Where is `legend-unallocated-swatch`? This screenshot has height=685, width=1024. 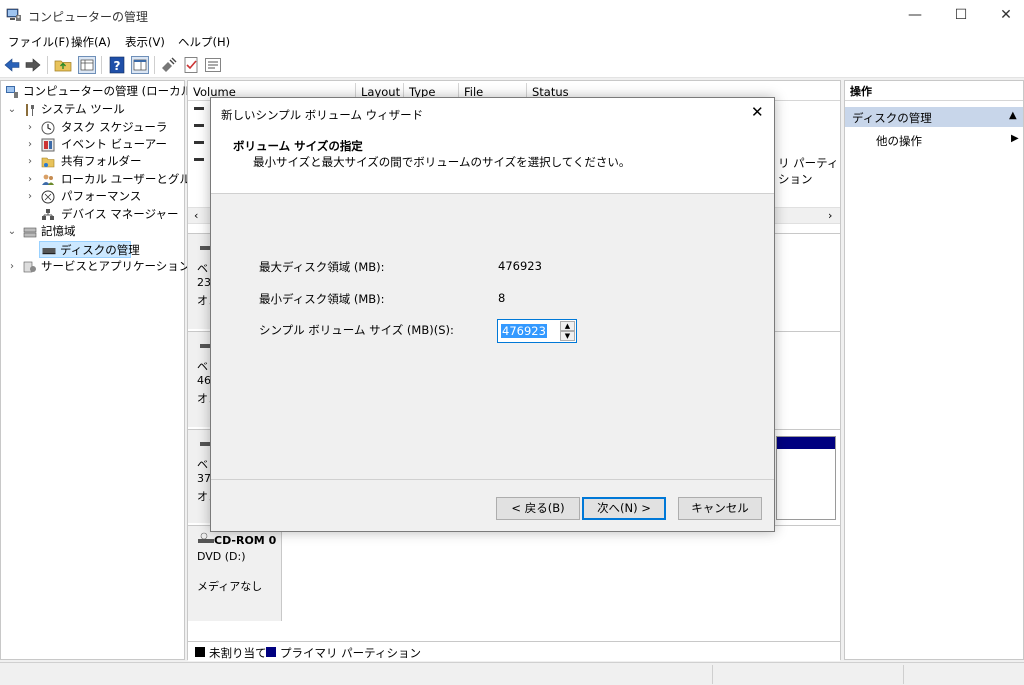
legend-unallocated-swatch is located at coordinates (200, 652).